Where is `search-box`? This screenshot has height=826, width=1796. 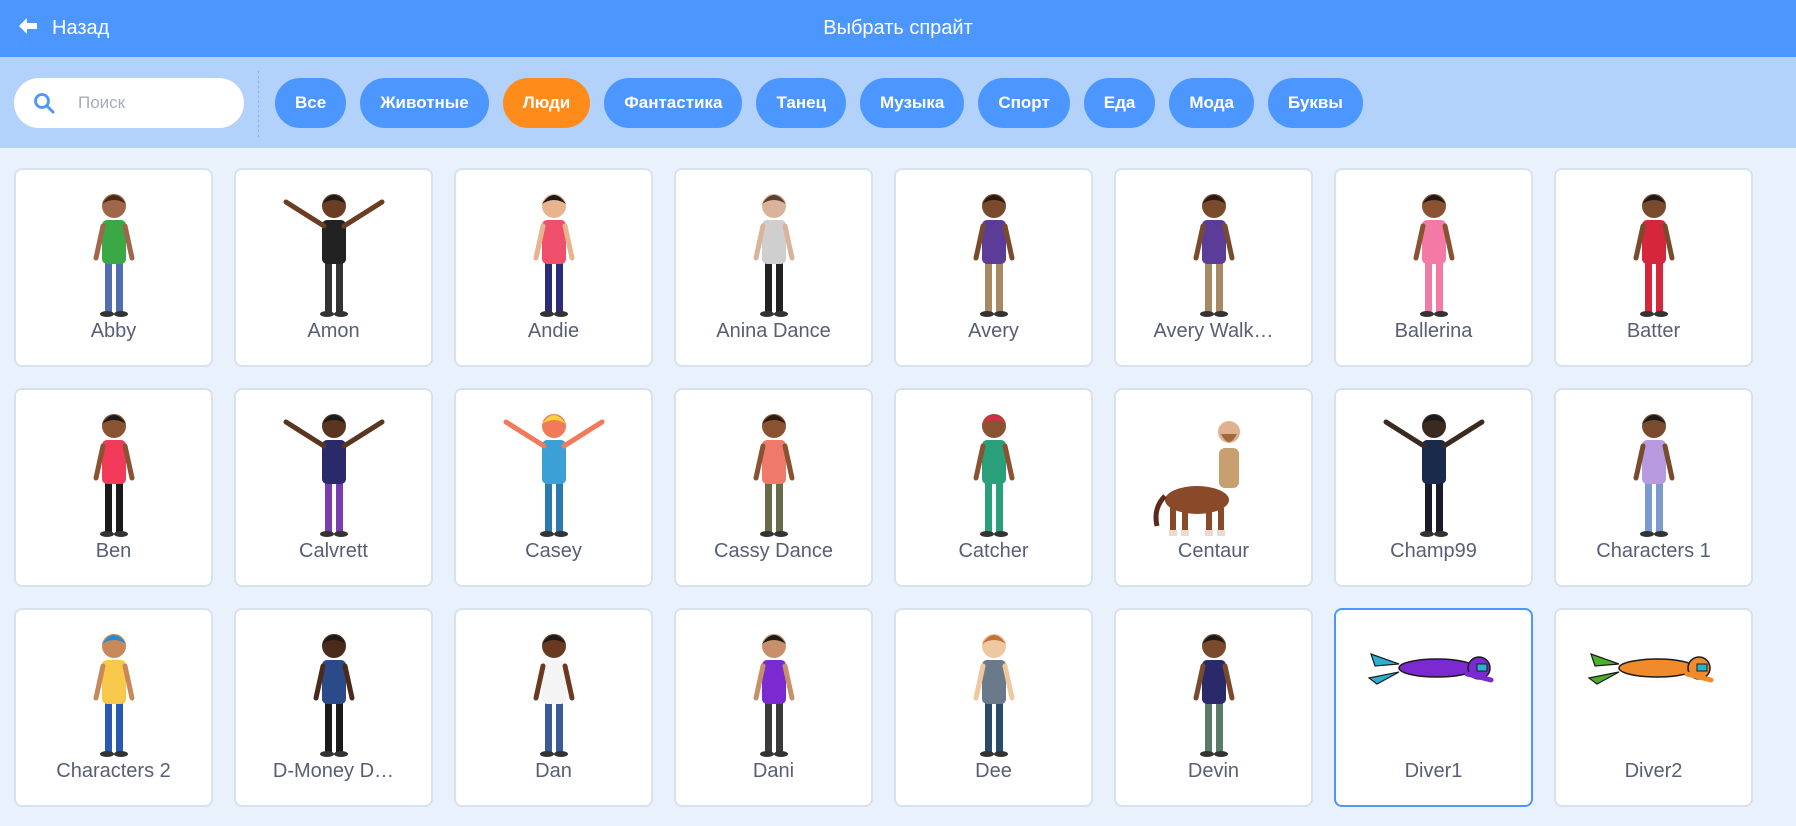 search-box is located at coordinates (129, 103).